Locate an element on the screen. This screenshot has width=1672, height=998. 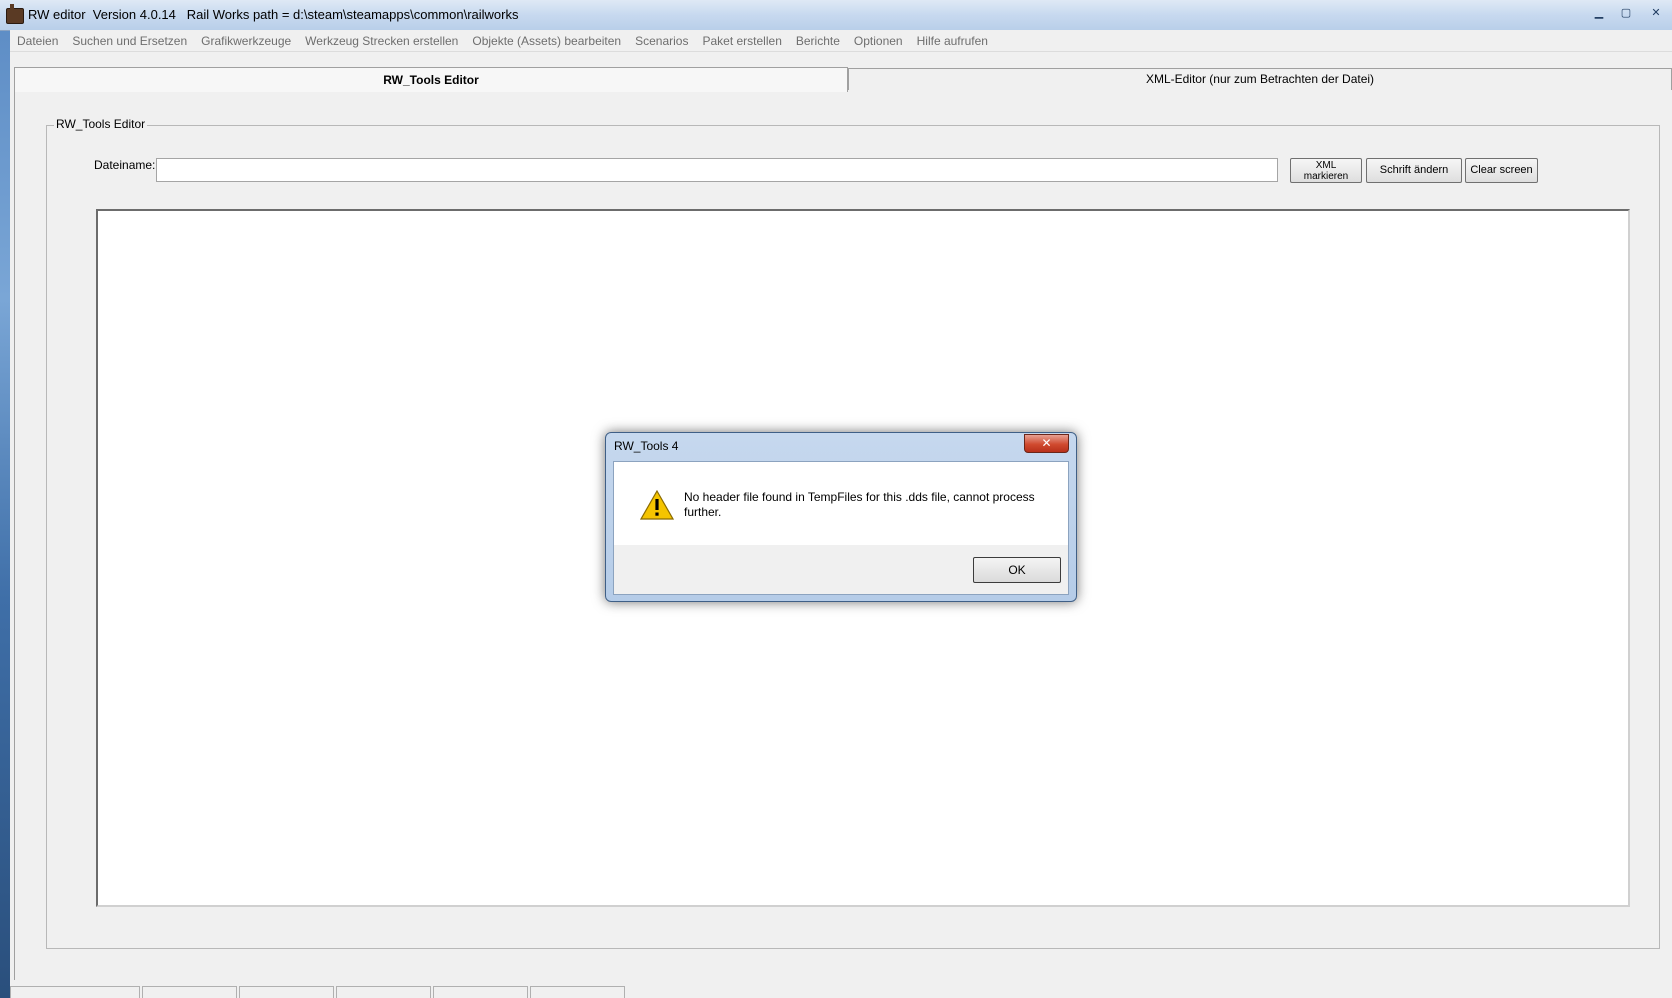
xml-mark-button-line2: markieren is located at coordinates (1326, 176).